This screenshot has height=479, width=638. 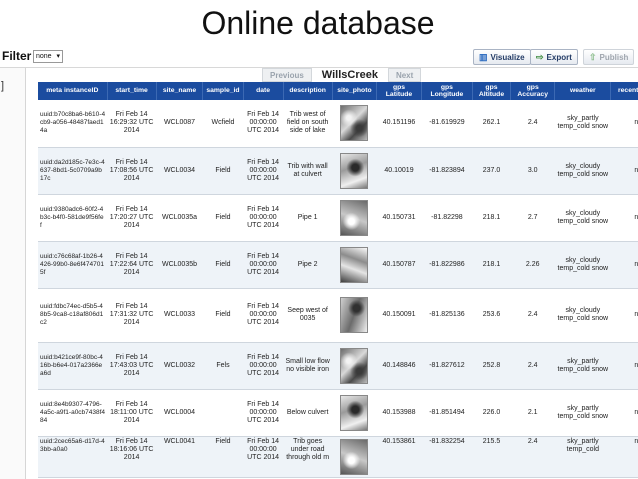 What do you see at coordinates (491, 171) in the screenshot?
I see `cell-altitude: 237.0` at bounding box center [491, 171].